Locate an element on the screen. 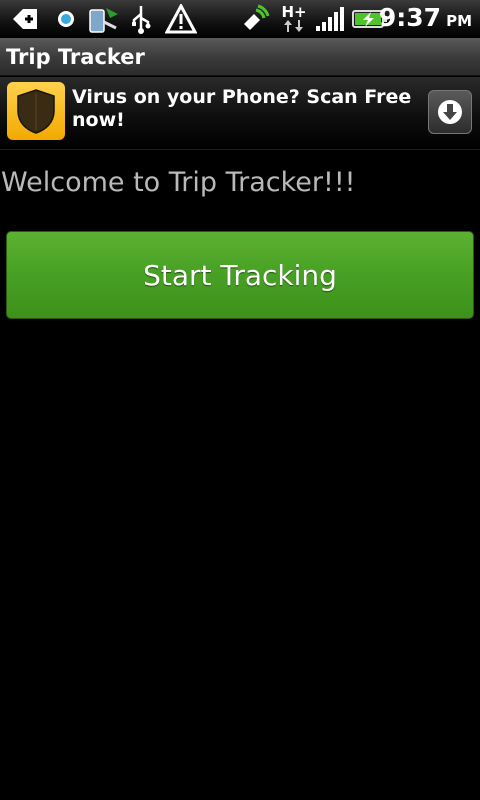  ad-banner: Virus on your Phone? Scan Free now! is located at coordinates (240, 113).